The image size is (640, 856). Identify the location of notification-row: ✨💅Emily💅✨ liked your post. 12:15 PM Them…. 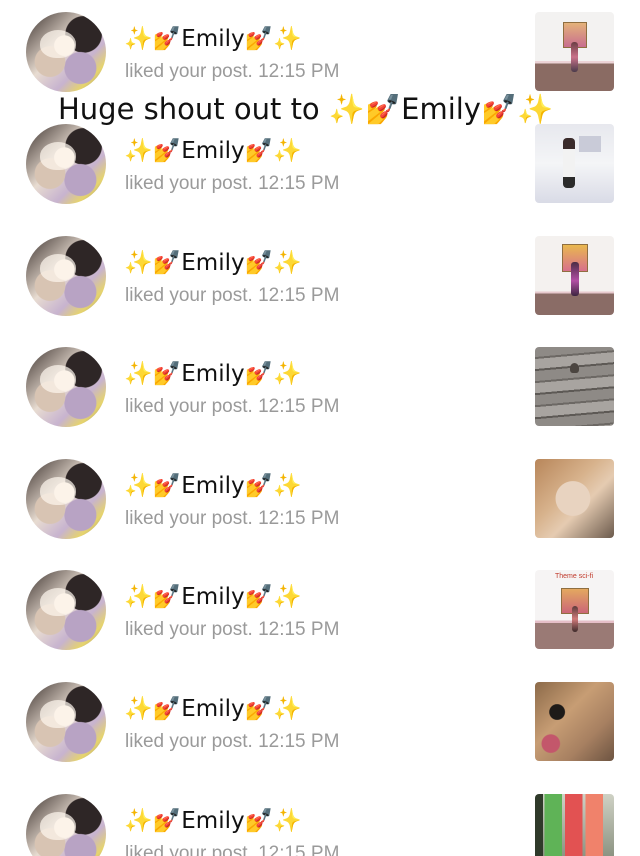
(320, 614).